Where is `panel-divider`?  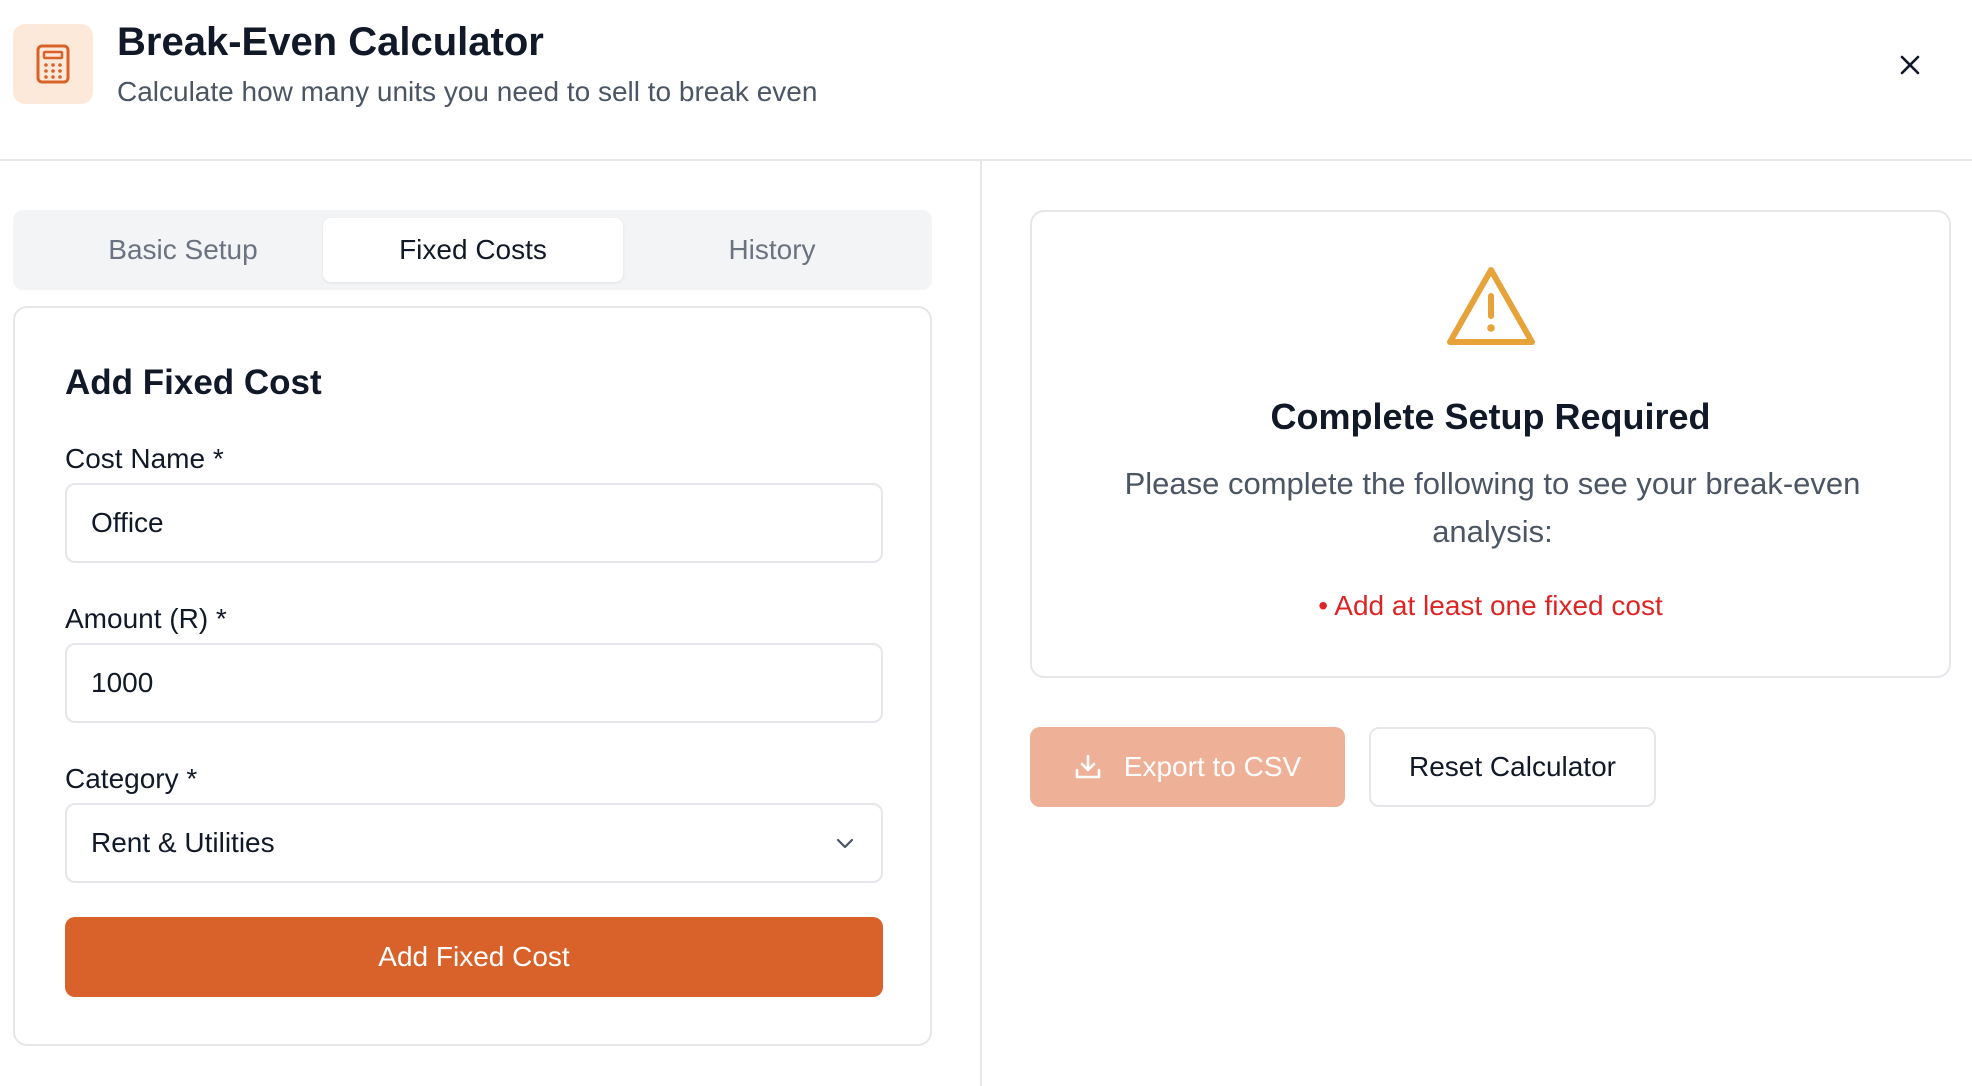 panel-divider is located at coordinates (981, 623).